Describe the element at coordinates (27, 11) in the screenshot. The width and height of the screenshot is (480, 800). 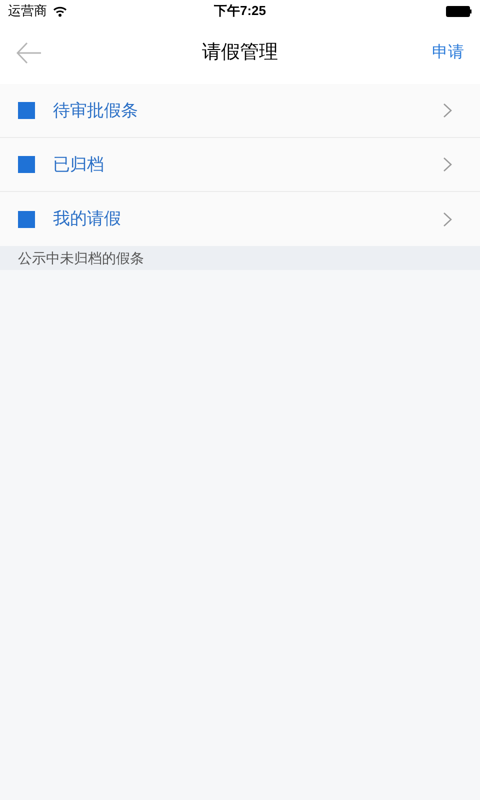
I see `carrier-name: 运营商` at that location.